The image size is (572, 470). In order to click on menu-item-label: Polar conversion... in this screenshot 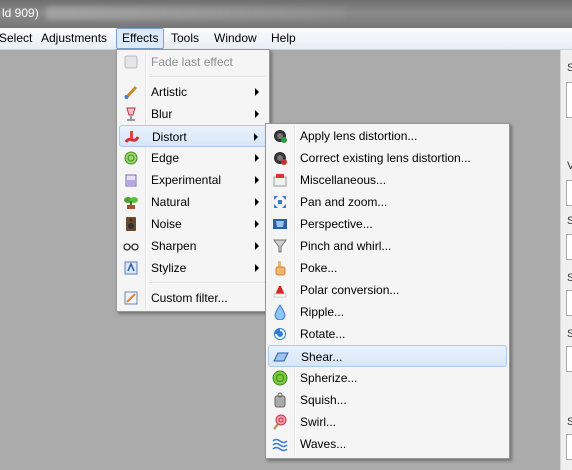, I will do `click(350, 290)`.